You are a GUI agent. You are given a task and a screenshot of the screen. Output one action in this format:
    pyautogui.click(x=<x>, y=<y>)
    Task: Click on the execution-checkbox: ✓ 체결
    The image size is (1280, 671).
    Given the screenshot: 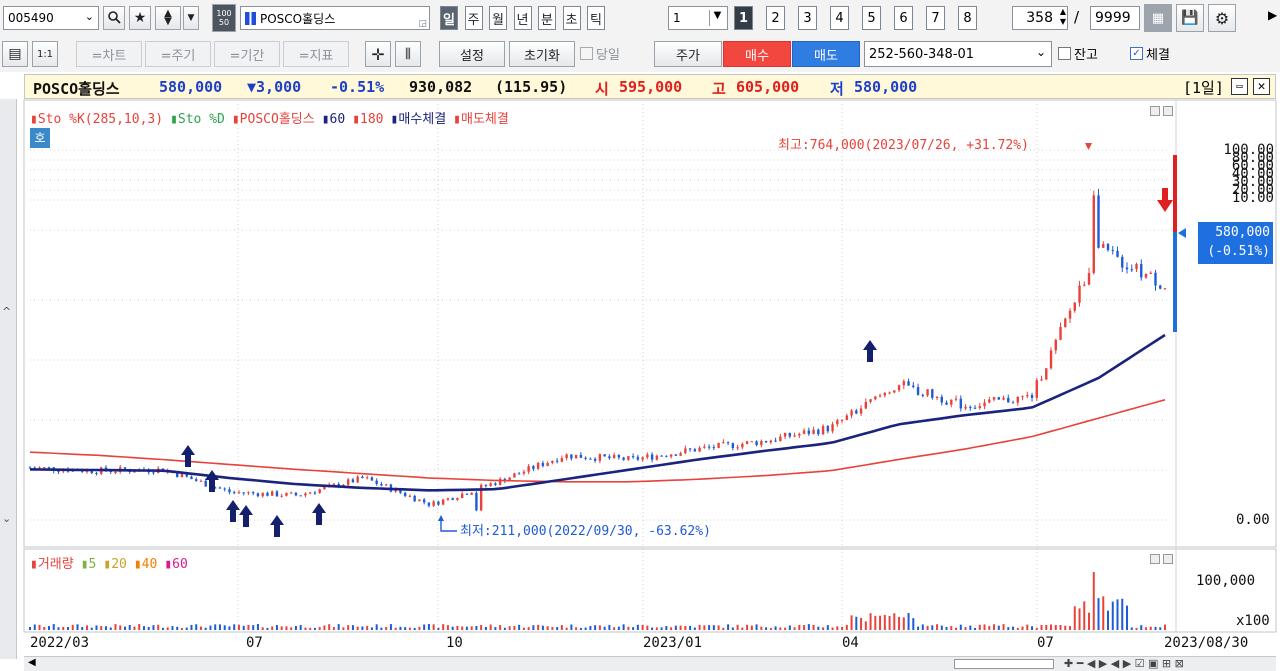 What is the action you would take?
    pyautogui.click(x=1150, y=53)
    